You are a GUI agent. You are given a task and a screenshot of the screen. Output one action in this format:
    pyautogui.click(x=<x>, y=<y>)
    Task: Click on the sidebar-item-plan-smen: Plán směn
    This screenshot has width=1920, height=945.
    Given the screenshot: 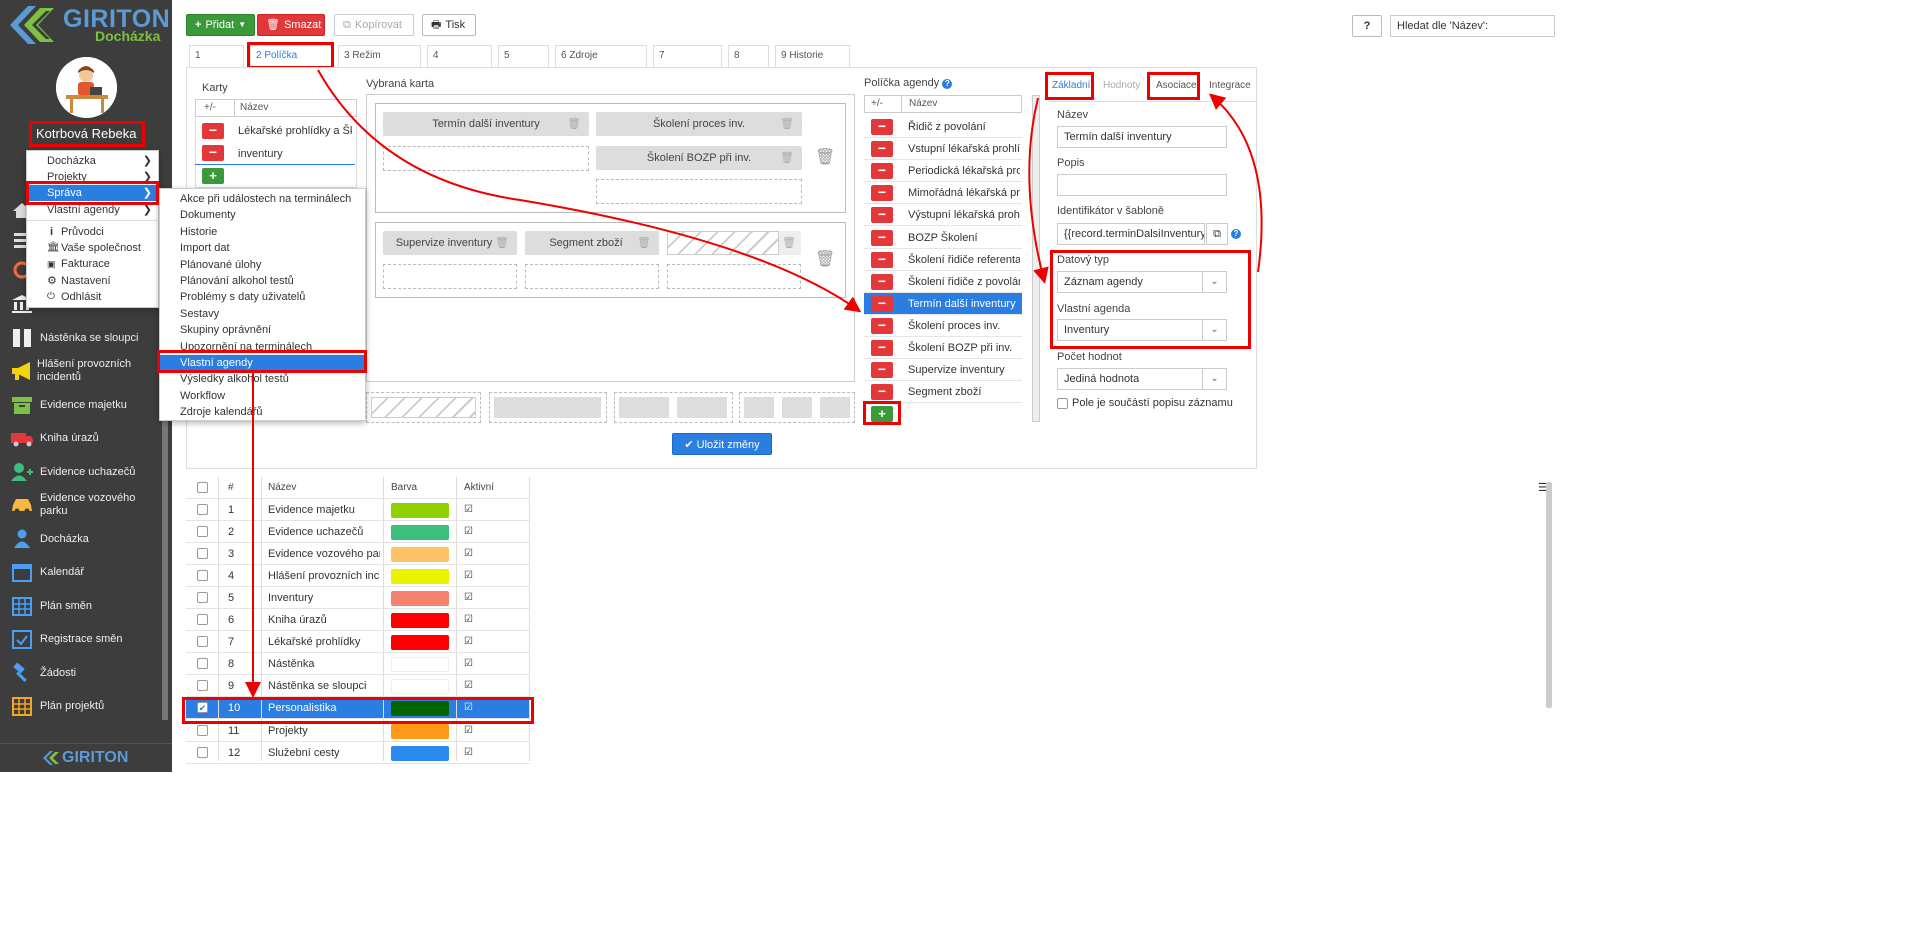 What is the action you would take?
    pyautogui.click(x=86, y=606)
    